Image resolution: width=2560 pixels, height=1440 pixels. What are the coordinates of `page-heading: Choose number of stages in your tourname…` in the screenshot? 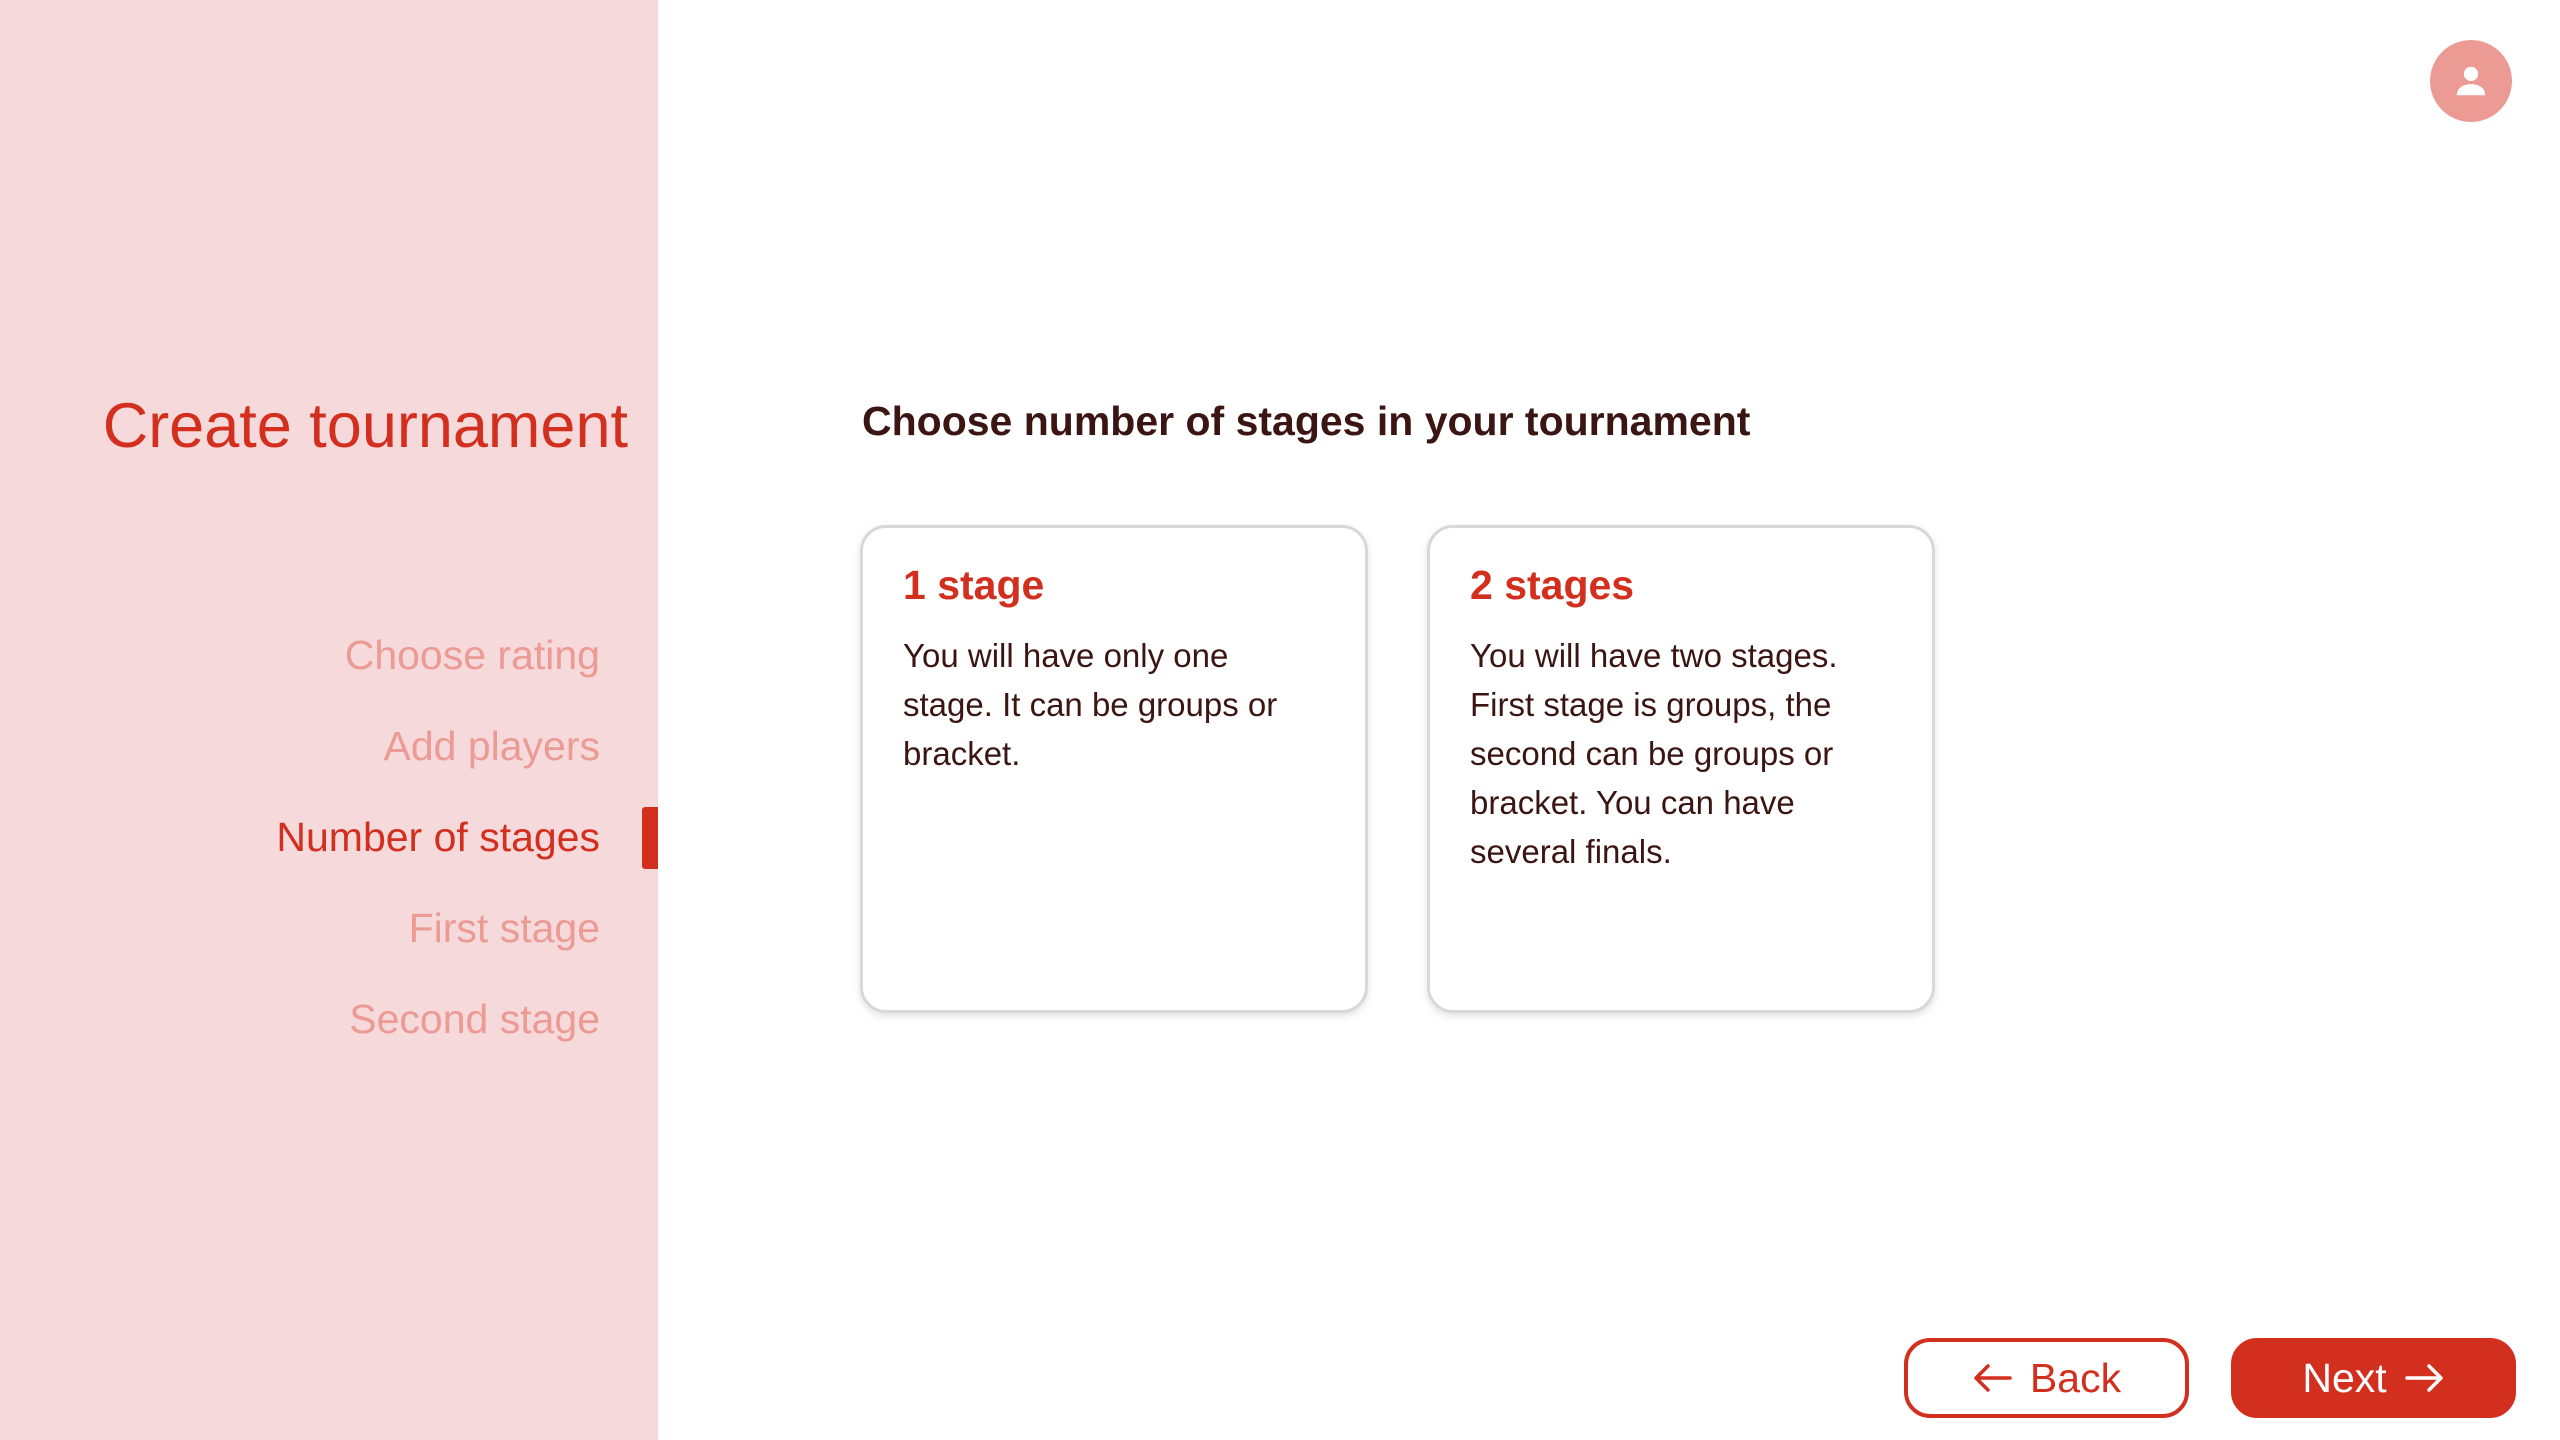 It's located at (1306, 421).